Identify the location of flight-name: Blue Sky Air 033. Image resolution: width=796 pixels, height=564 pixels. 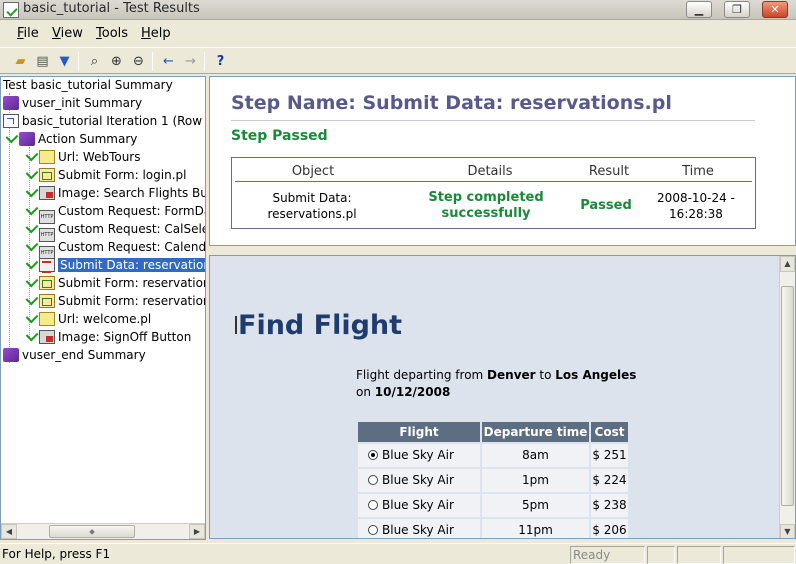
(418, 530).